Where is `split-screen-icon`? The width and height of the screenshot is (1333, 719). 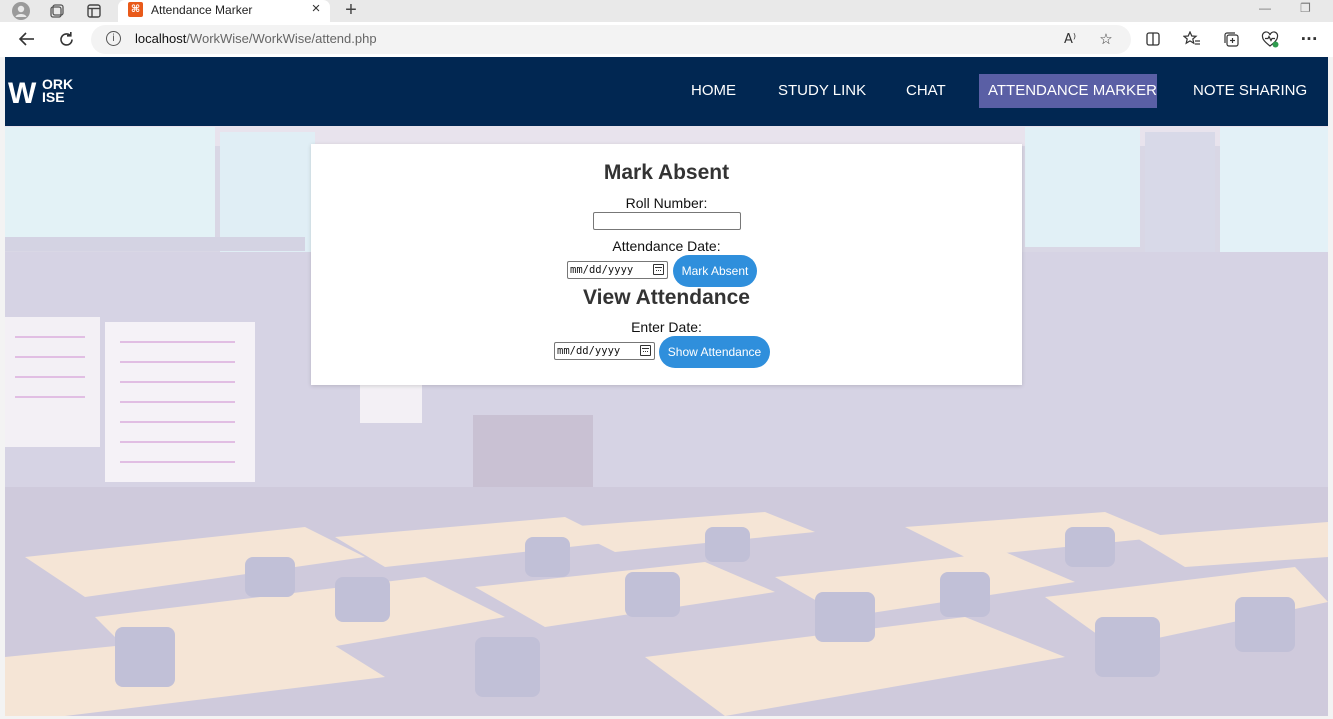
split-screen-icon is located at coordinates (1153, 39).